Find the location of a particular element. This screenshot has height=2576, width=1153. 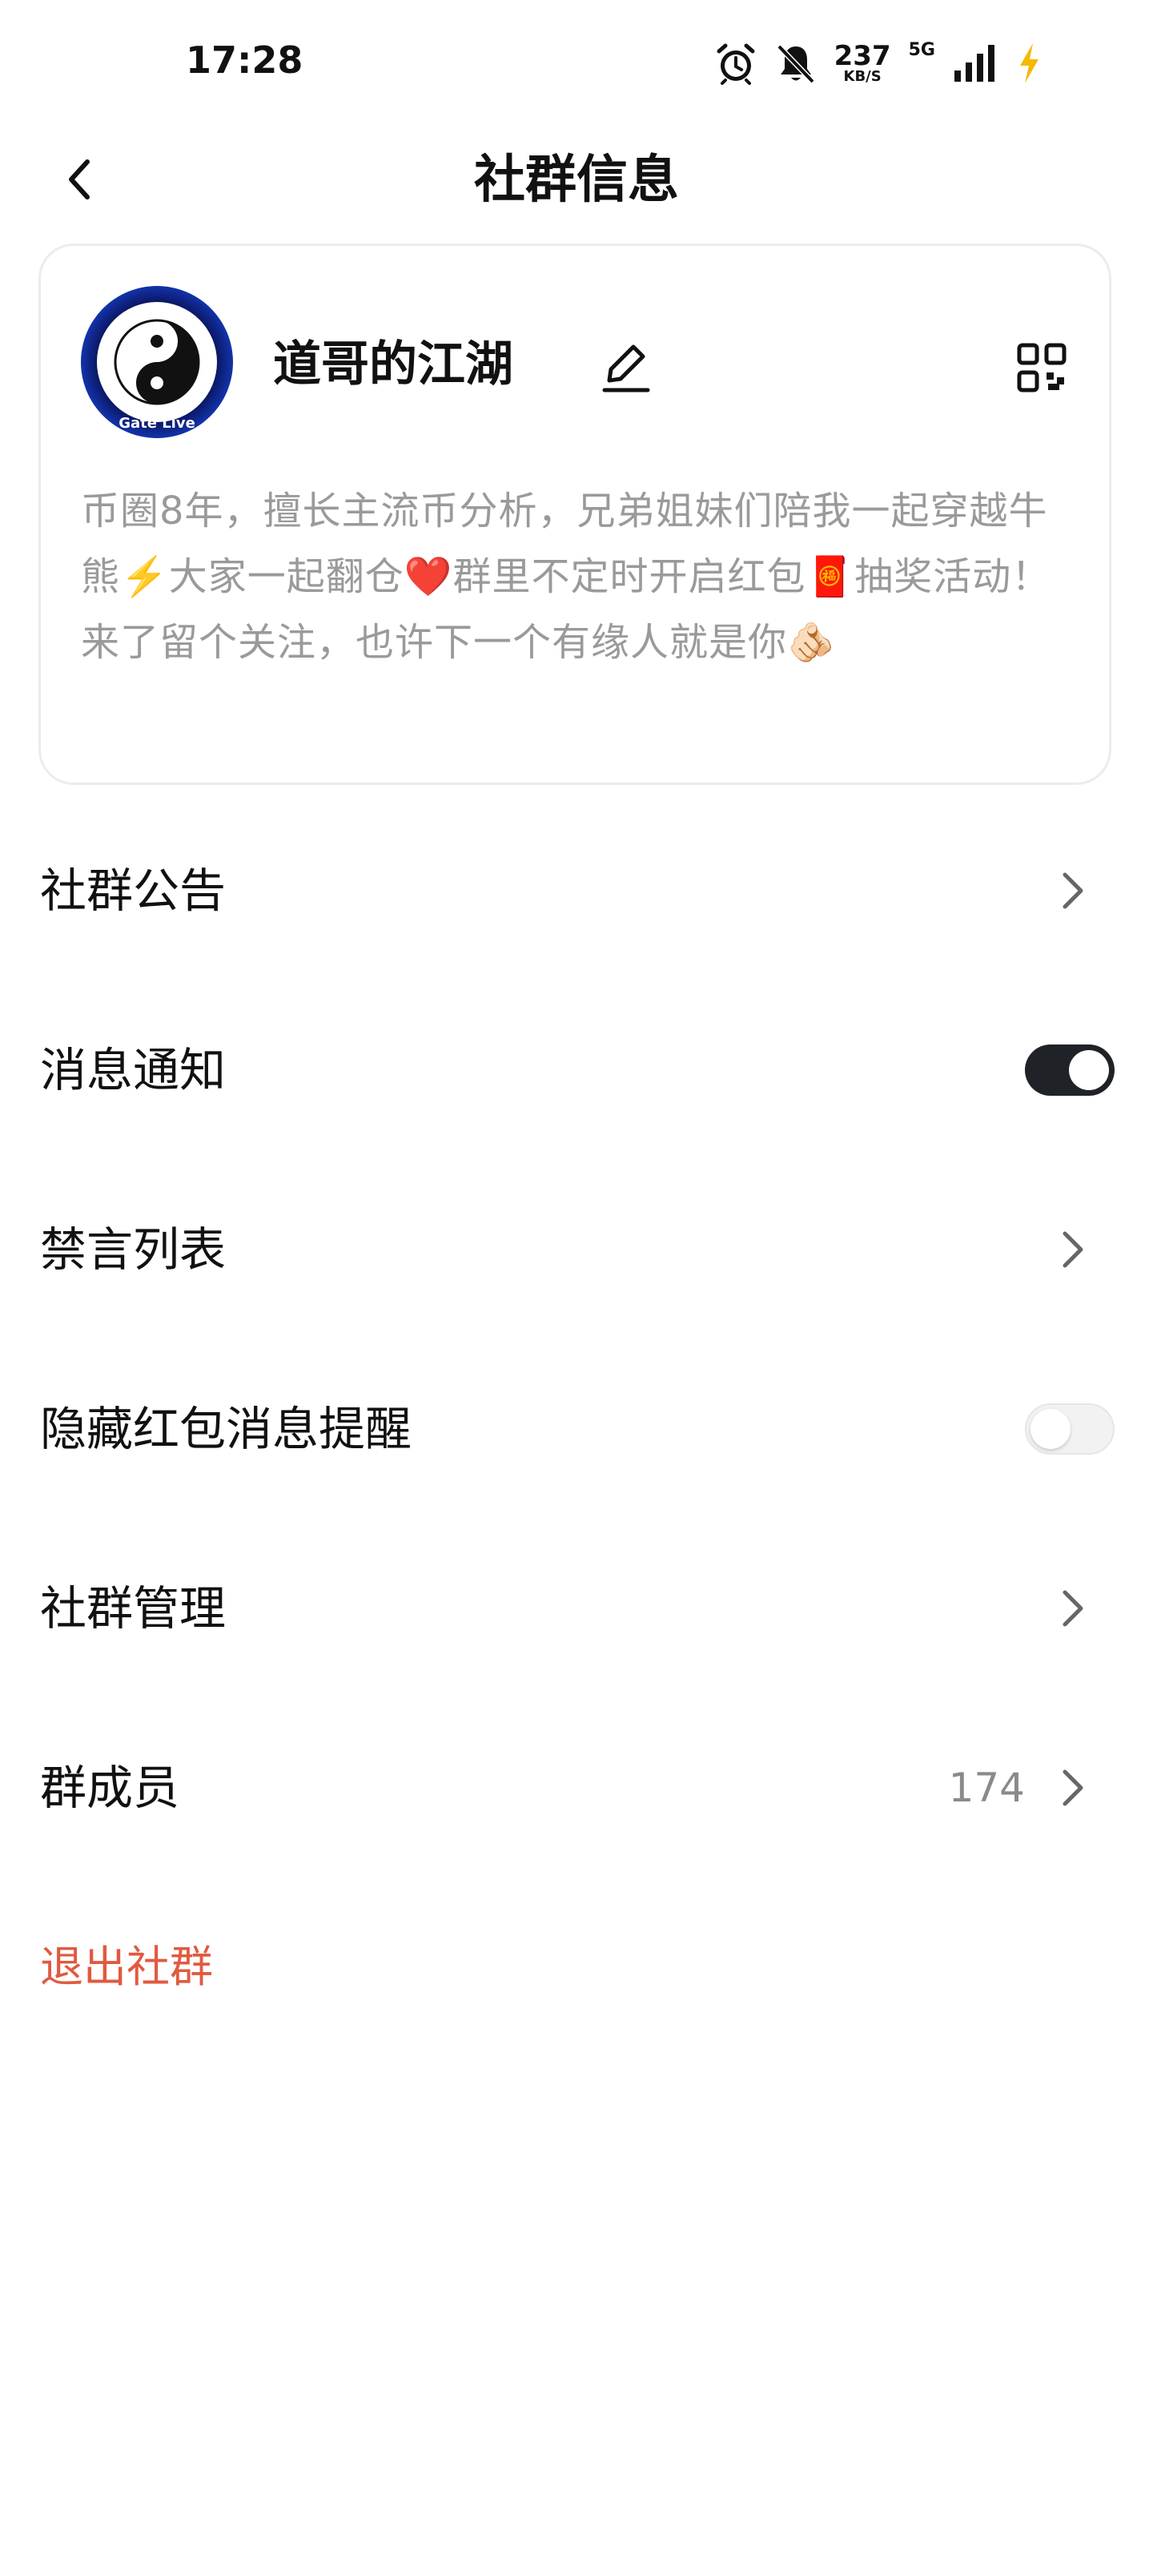

avatar-caption: Gate Live is located at coordinates (157, 424).